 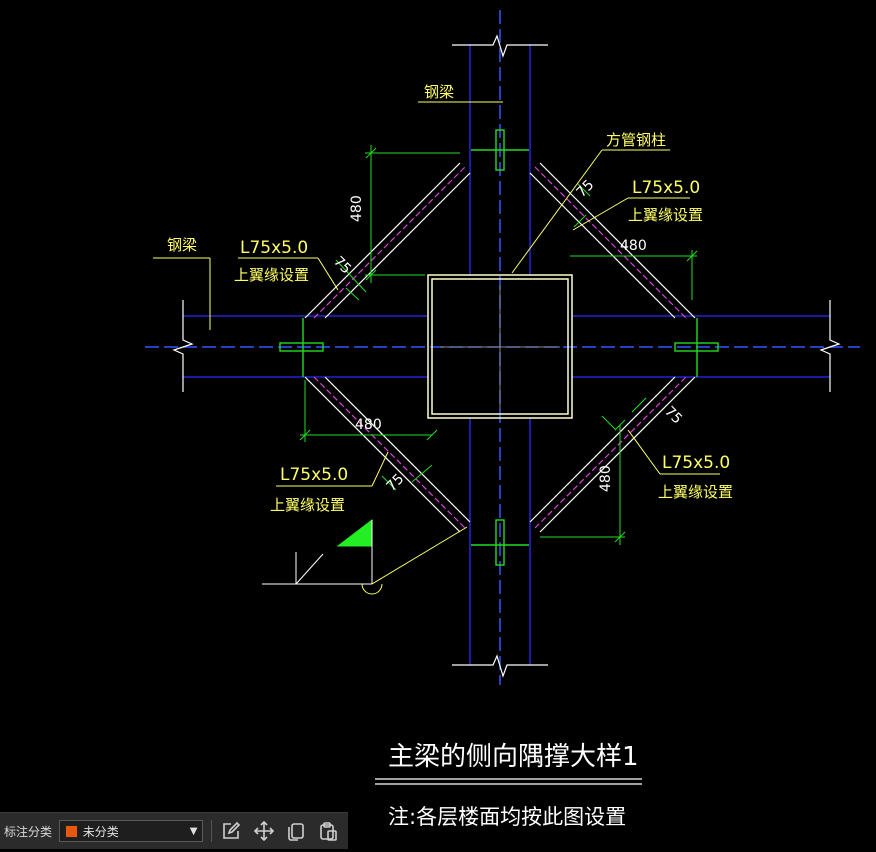 What do you see at coordinates (508, 781) in the screenshot?
I see `title-underline` at bounding box center [508, 781].